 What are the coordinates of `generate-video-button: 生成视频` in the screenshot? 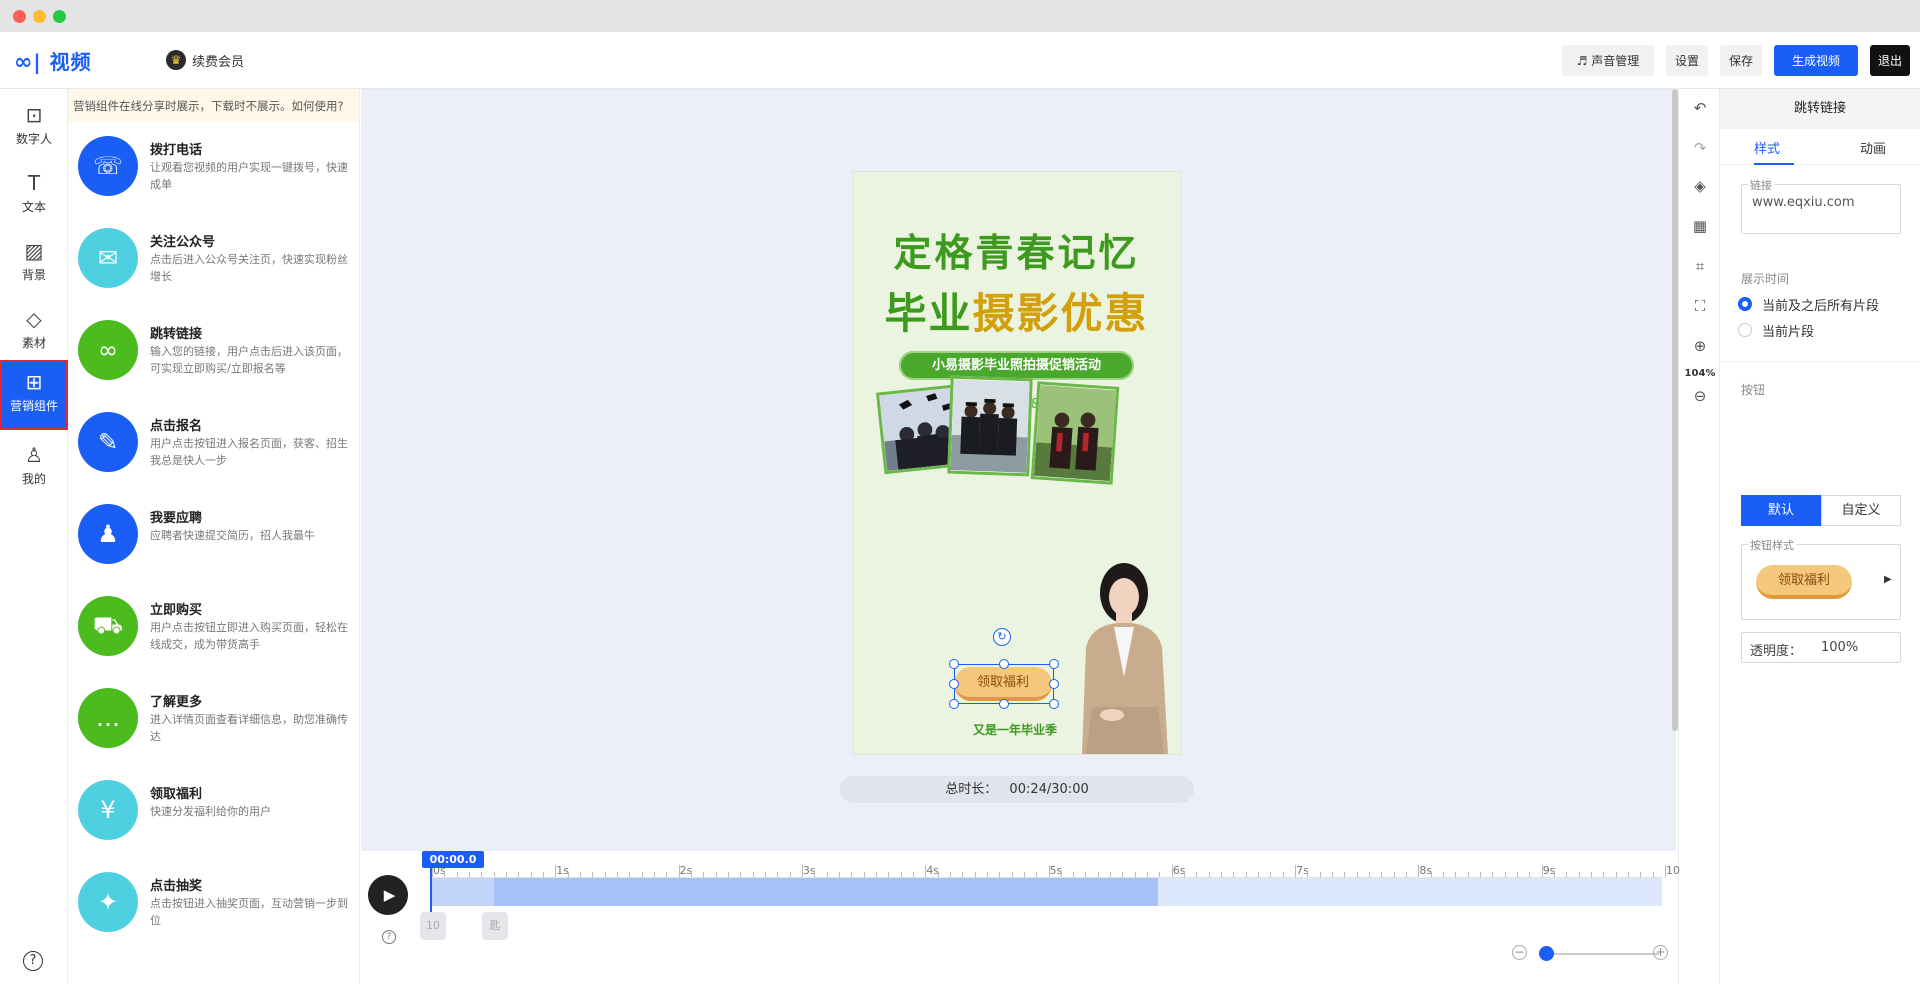 It's located at (1816, 60).